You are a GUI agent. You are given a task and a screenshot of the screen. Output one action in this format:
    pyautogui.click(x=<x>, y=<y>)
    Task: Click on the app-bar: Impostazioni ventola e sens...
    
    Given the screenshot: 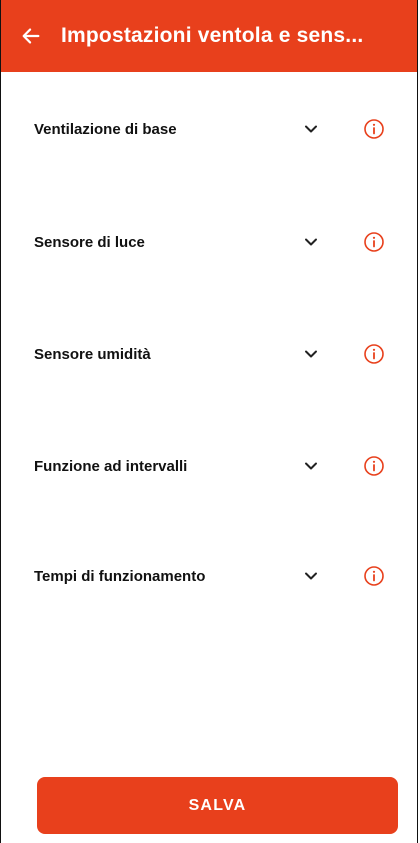 What is the action you would take?
    pyautogui.click(x=209, y=36)
    